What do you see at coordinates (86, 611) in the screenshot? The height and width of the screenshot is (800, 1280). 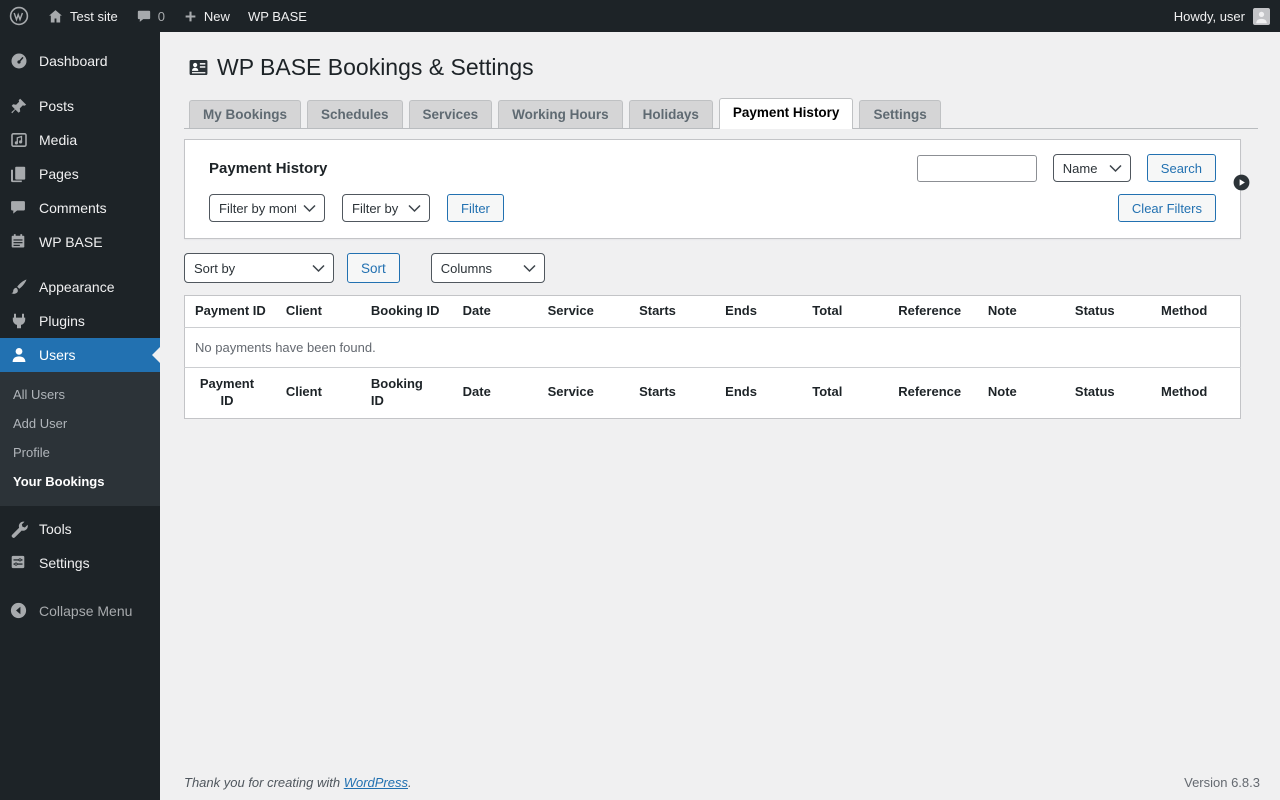 I see `sidebar-item-label: Collapse Menu` at bounding box center [86, 611].